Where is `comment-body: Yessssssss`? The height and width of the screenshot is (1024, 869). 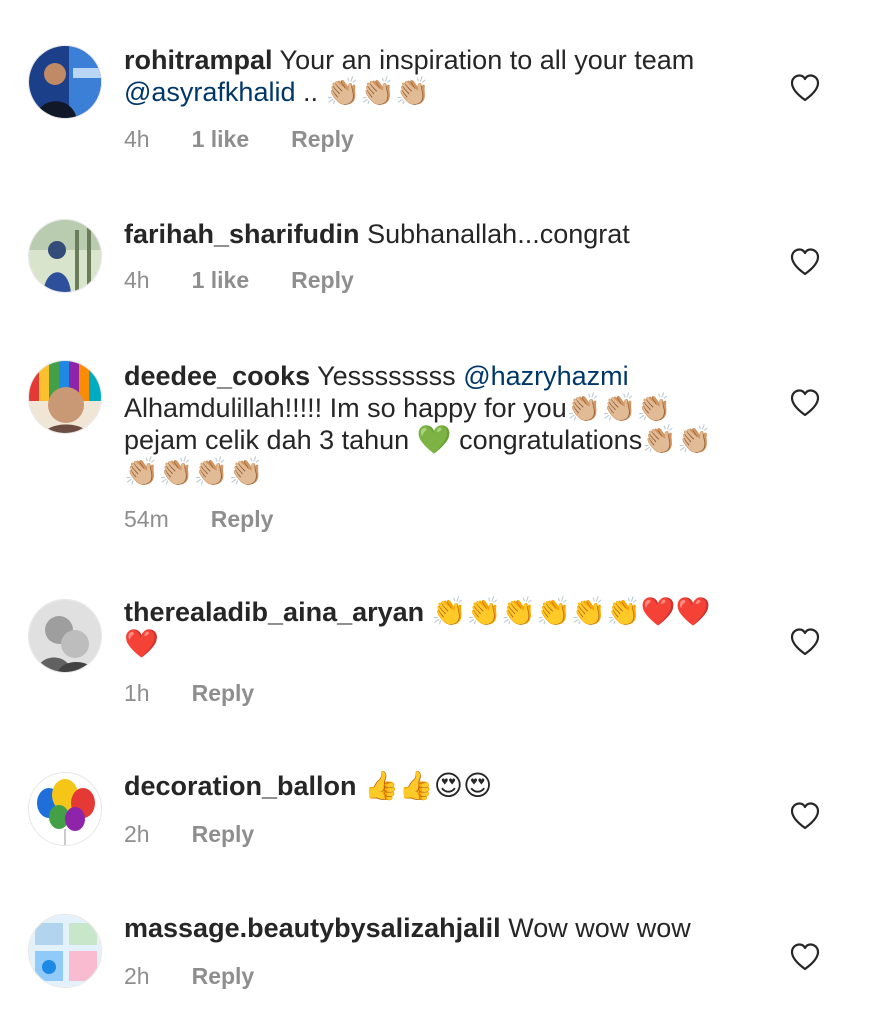
comment-body: Yessssssss is located at coordinates (390, 376).